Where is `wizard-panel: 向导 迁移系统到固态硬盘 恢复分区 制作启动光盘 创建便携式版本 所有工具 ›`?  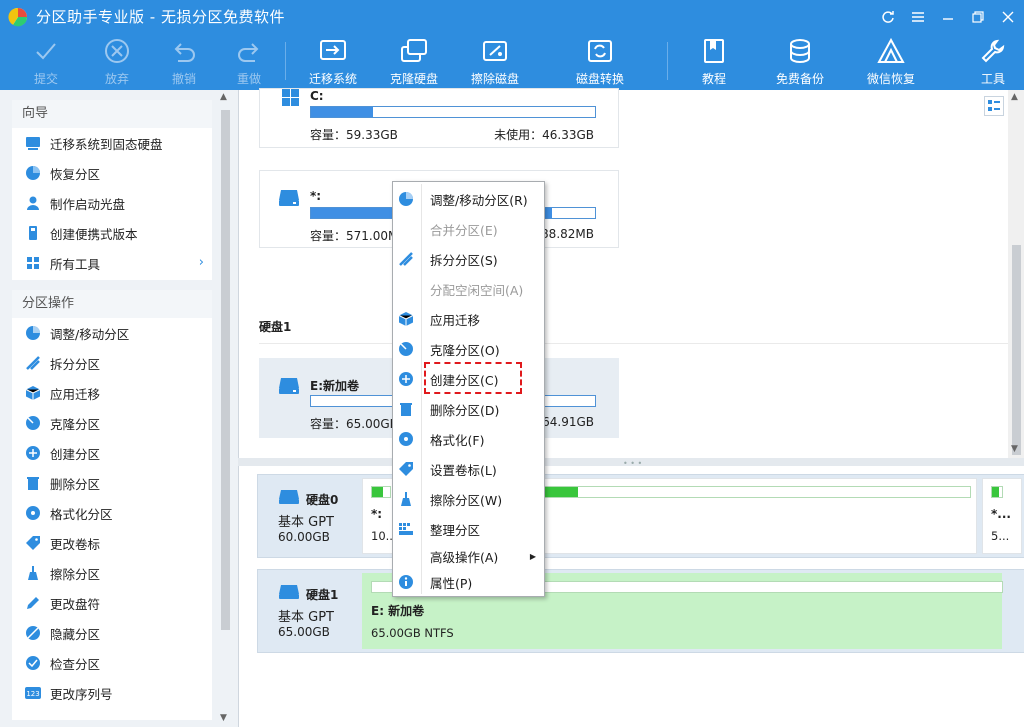 wizard-panel: 向导 迁移系统到固态硬盘 恢复分区 制作启动光盘 创建便携式版本 所有工具 › is located at coordinates (112, 190).